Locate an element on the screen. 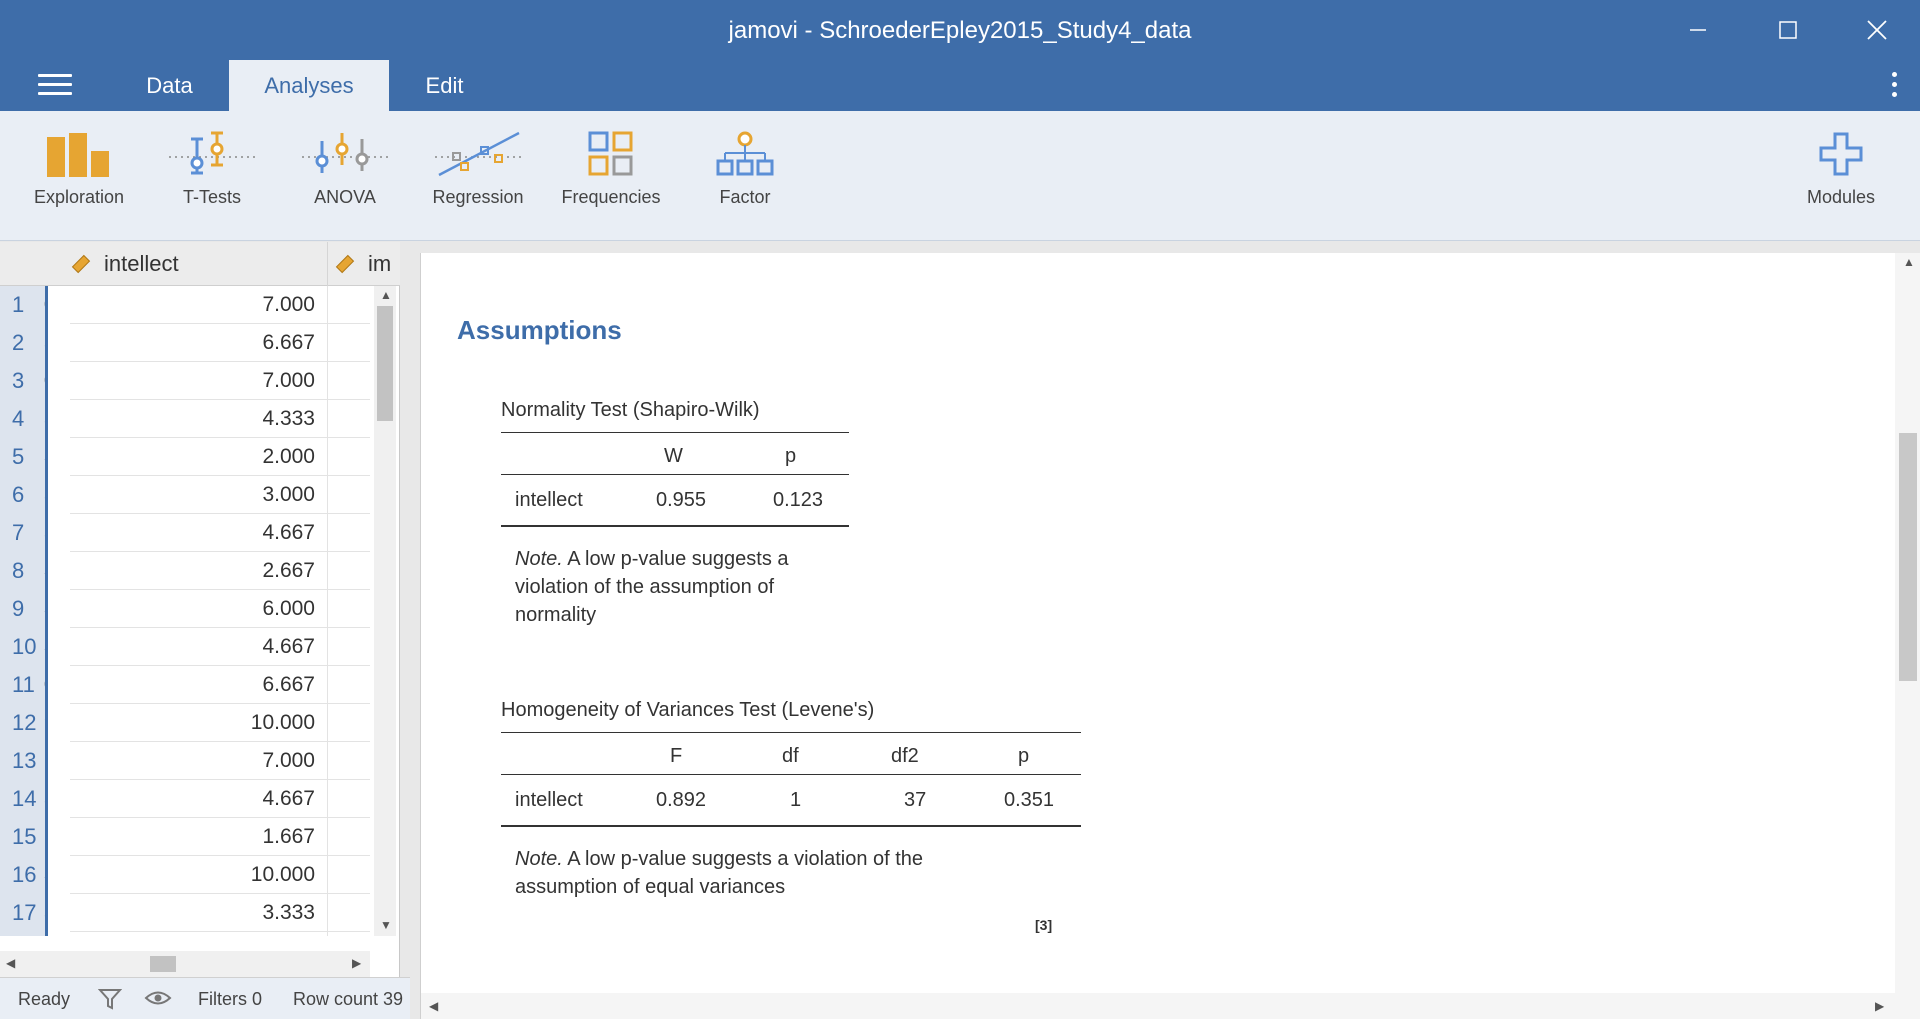 This screenshot has width=1920, height=1019. table-rule is located at coordinates (675, 474).